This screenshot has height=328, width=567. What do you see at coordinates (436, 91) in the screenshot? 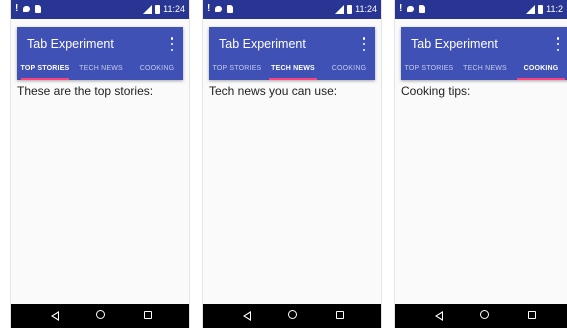
I see `tab-content-text: Cooking tips:` at bounding box center [436, 91].